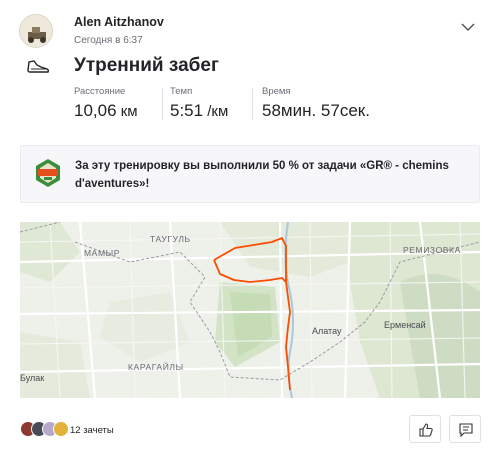 The height and width of the screenshot is (455, 500). Describe the element at coordinates (102, 253) in the screenshot. I see `map-label-mamyr: МАМЫР` at that location.